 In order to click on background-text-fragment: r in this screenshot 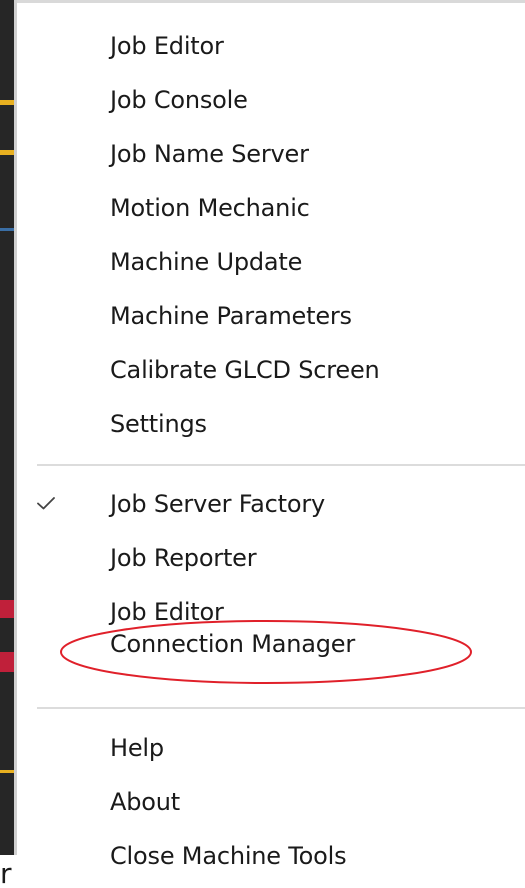, I will do `click(6, 872)`.